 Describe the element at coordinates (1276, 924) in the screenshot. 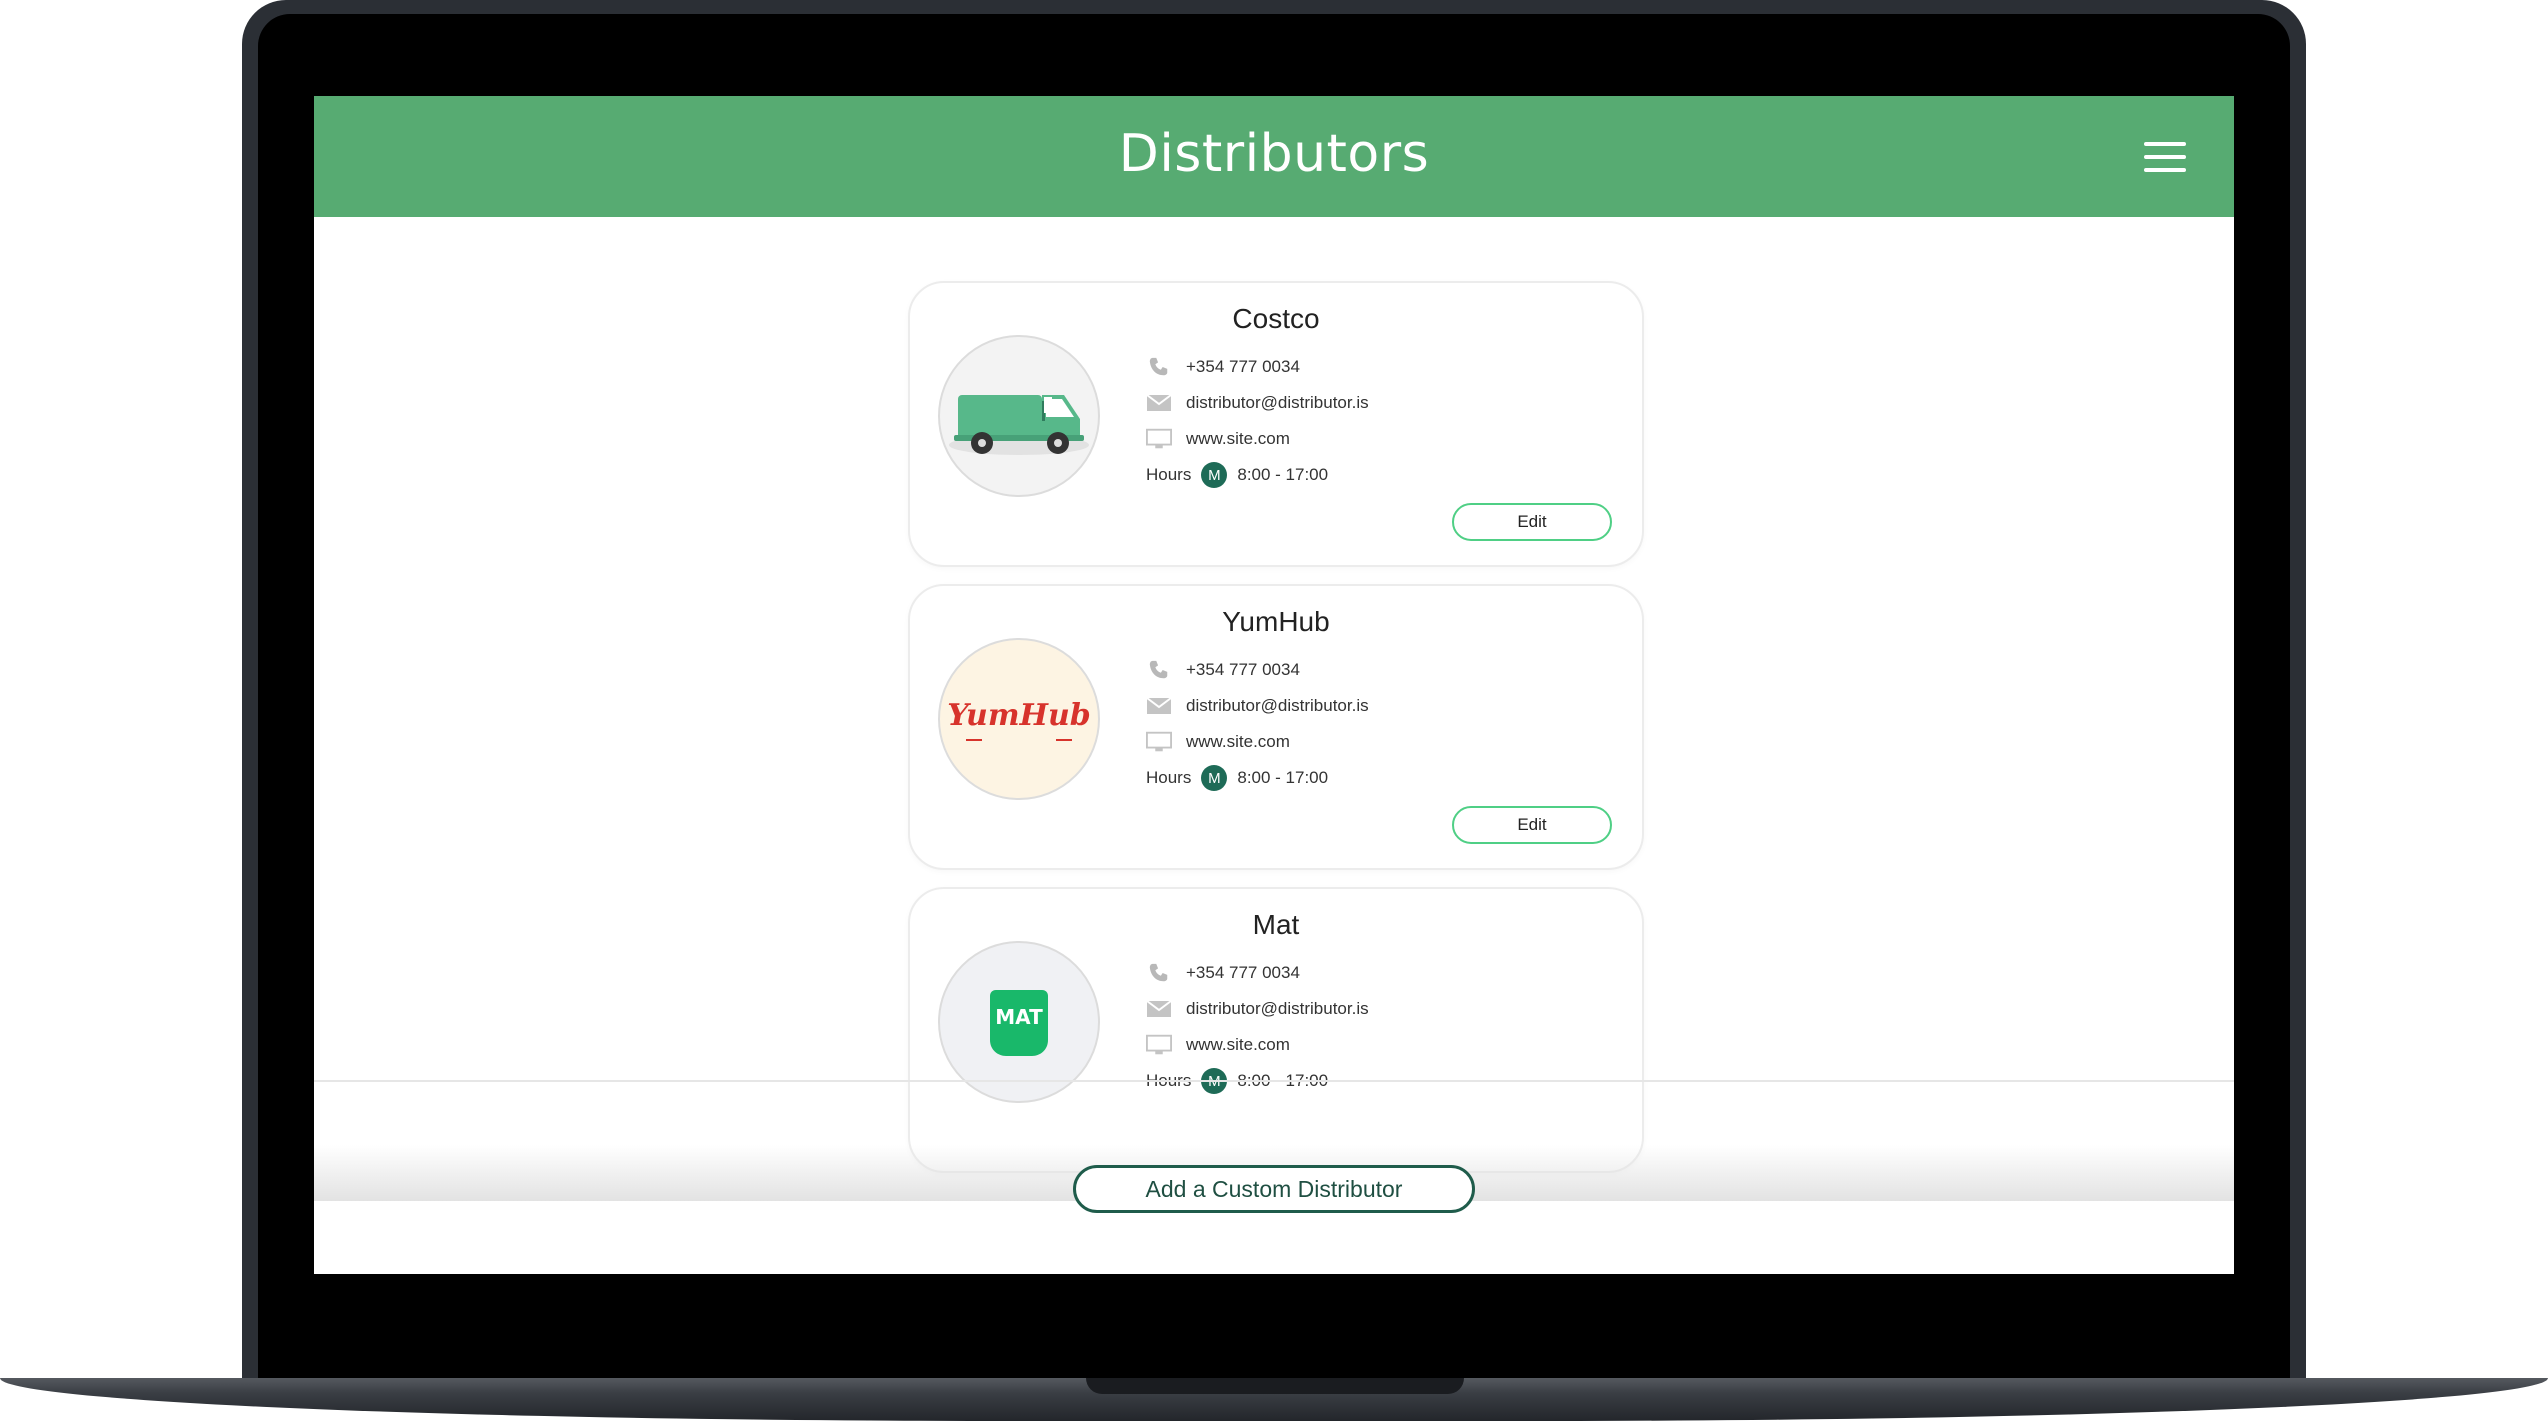

I see `distributor-name: Mat` at that location.